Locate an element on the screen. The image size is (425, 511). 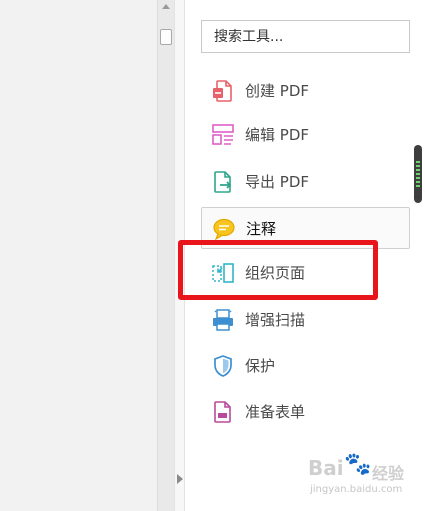
tool-enhance-scans: 增强扫描 is located at coordinates (305, 320).